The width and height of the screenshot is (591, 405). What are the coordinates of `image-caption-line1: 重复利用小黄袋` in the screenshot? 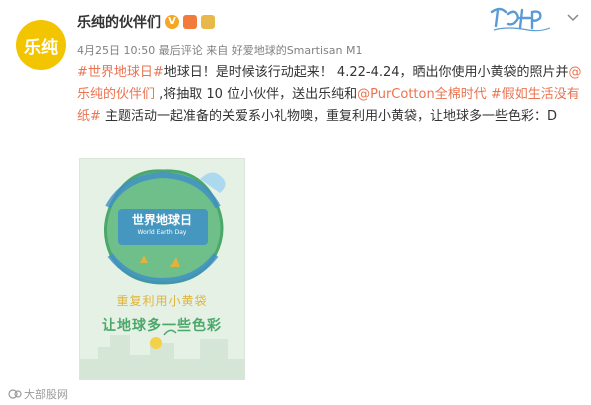 It's located at (162, 301).